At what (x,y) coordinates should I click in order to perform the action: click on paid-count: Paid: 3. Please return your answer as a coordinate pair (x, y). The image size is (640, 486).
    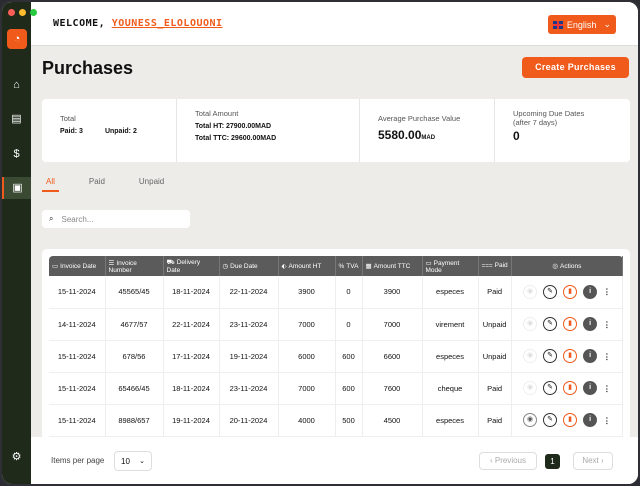
    Looking at the image, I should click on (71, 131).